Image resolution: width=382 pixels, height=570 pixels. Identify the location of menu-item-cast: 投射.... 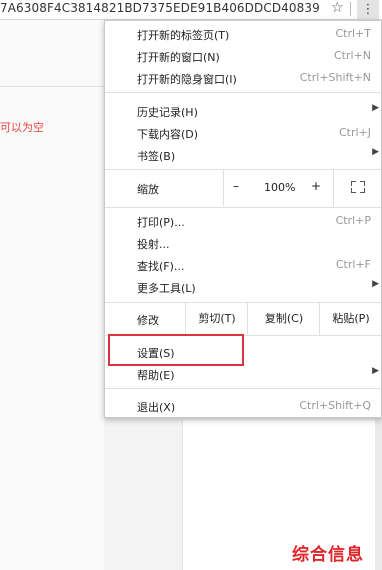
(243, 243).